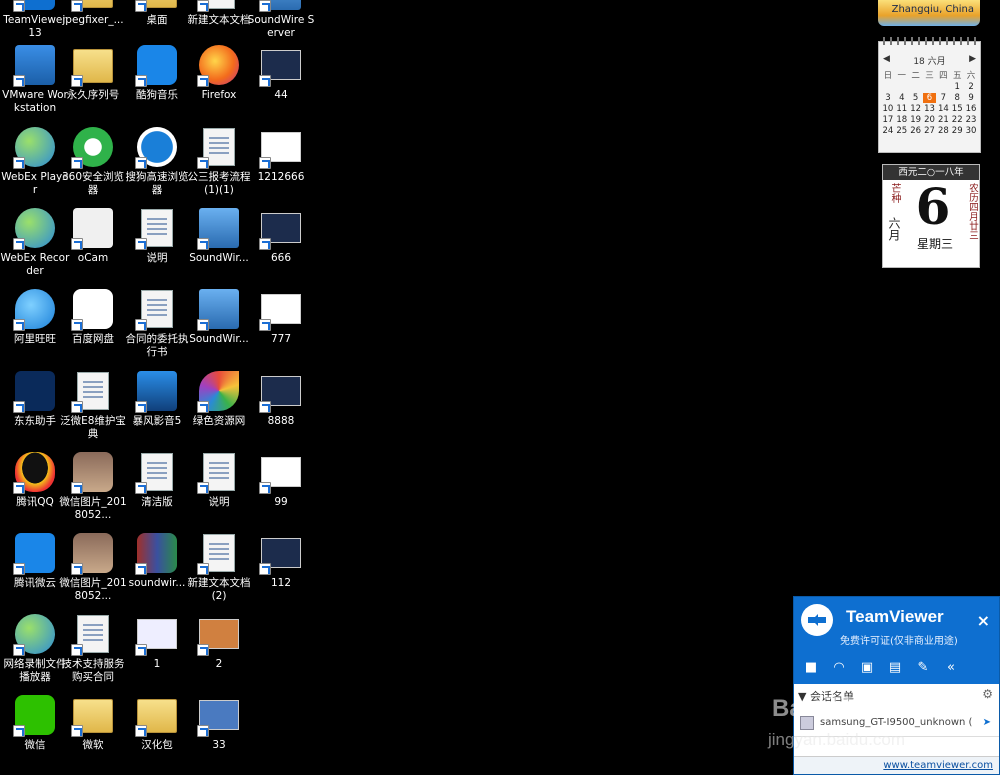 Image resolution: width=1000 pixels, height=775 pixels. Describe the element at coordinates (281, 236) in the screenshot. I see `desktop-icon: 666` at that location.